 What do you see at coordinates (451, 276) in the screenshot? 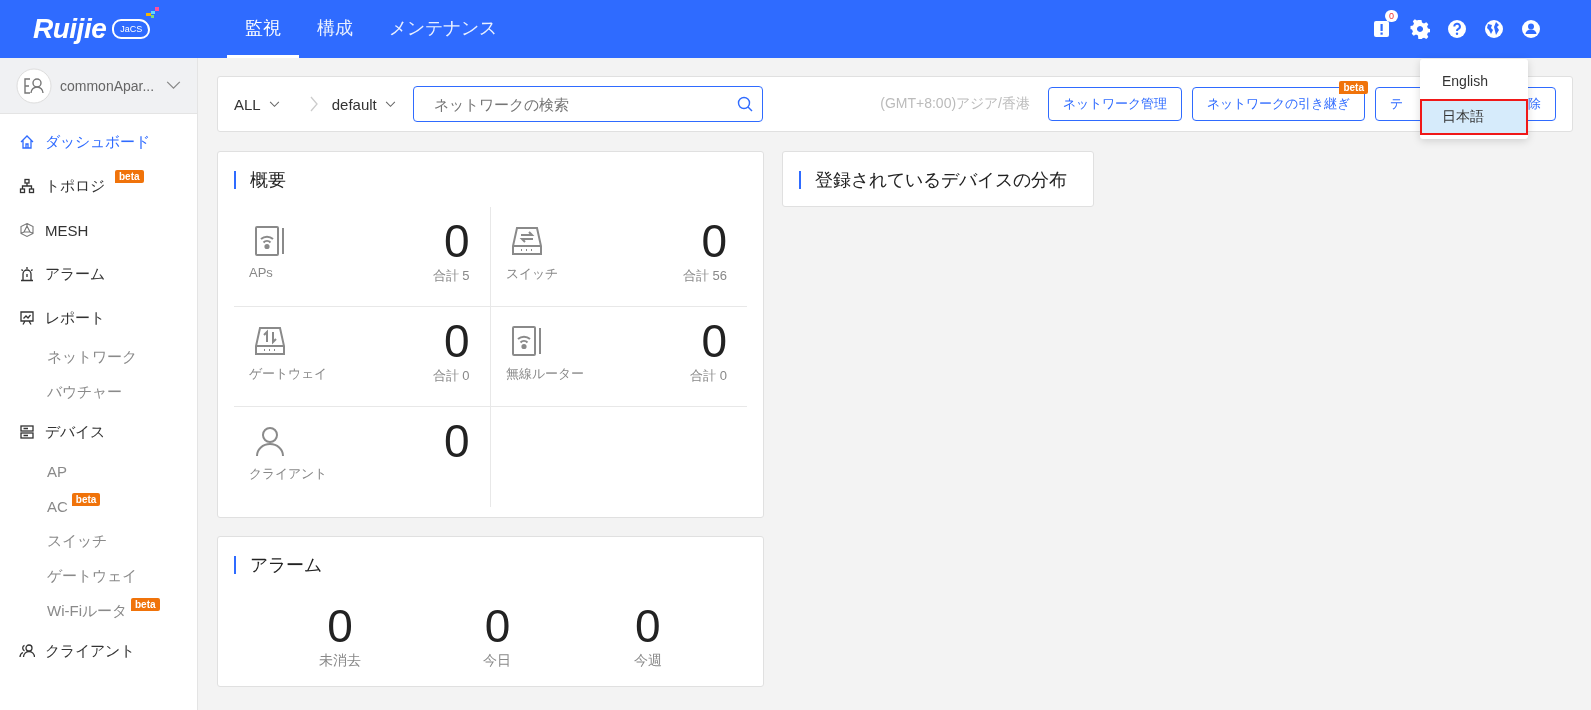
I see `tile-total: 合計 5` at bounding box center [451, 276].